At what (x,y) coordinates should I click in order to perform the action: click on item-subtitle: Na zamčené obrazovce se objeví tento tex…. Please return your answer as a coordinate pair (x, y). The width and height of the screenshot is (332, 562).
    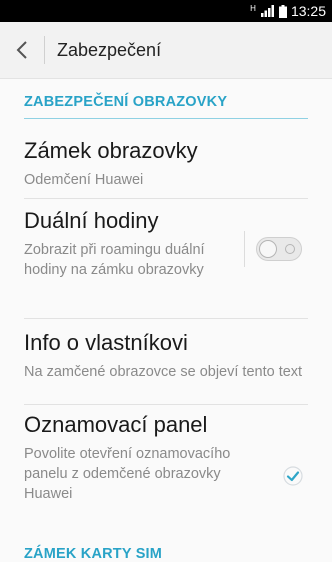
    Looking at the image, I should click on (163, 372).